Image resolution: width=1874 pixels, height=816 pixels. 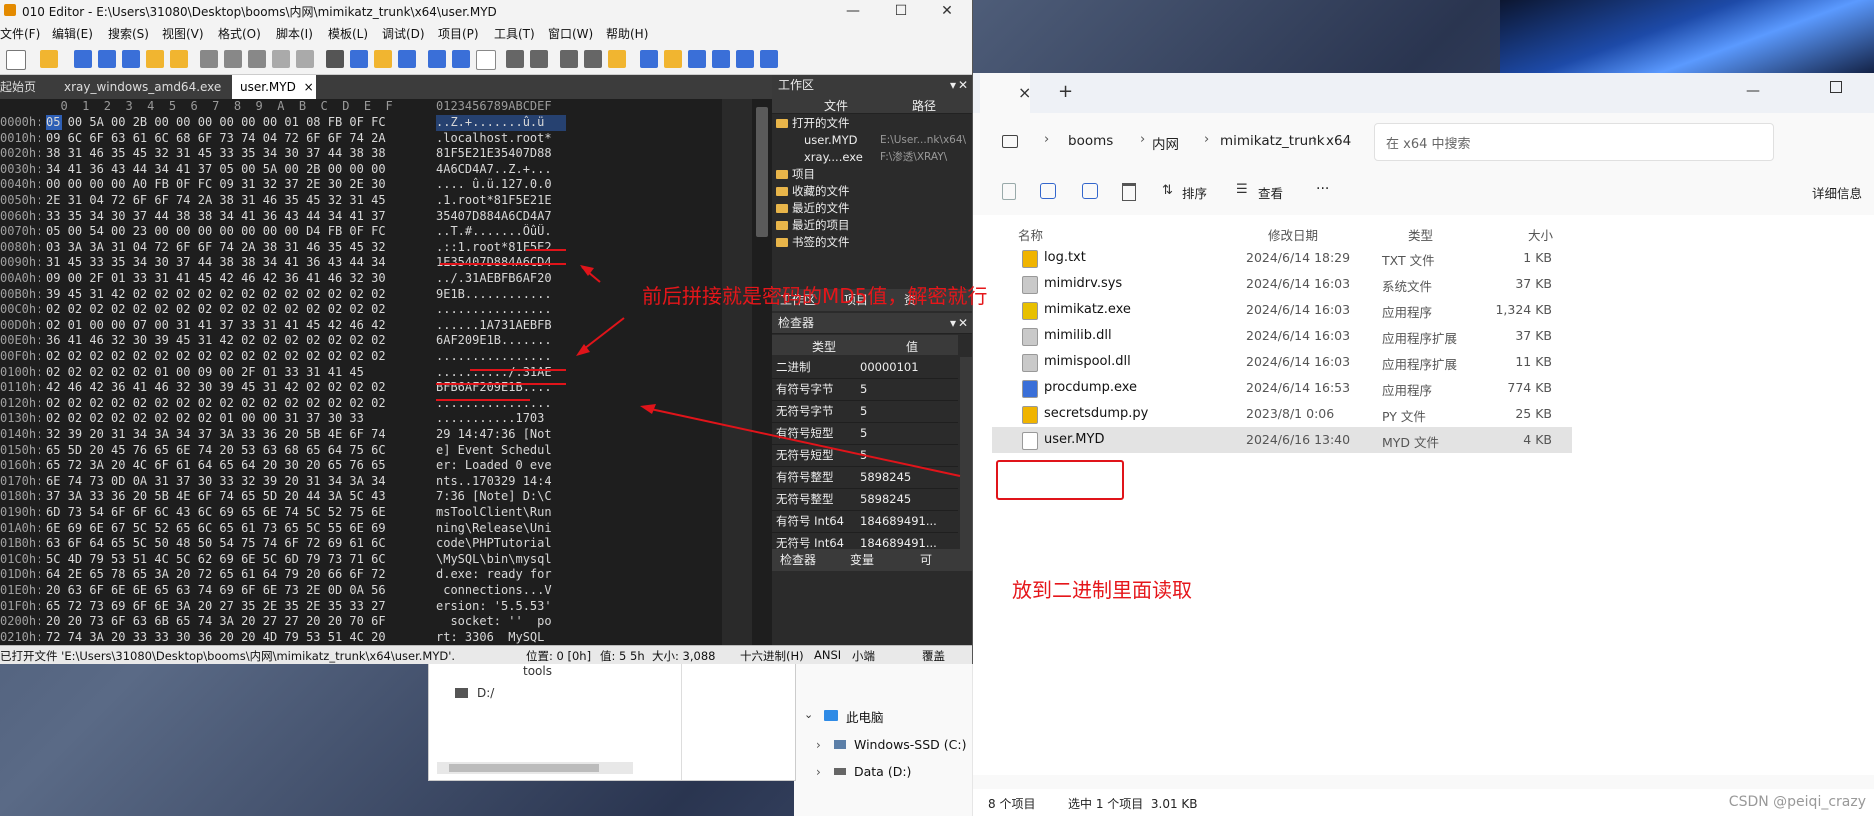 What do you see at coordinates (648, 409) in the screenshot?
I see `arrowhead` at bounding box center [648, 409].